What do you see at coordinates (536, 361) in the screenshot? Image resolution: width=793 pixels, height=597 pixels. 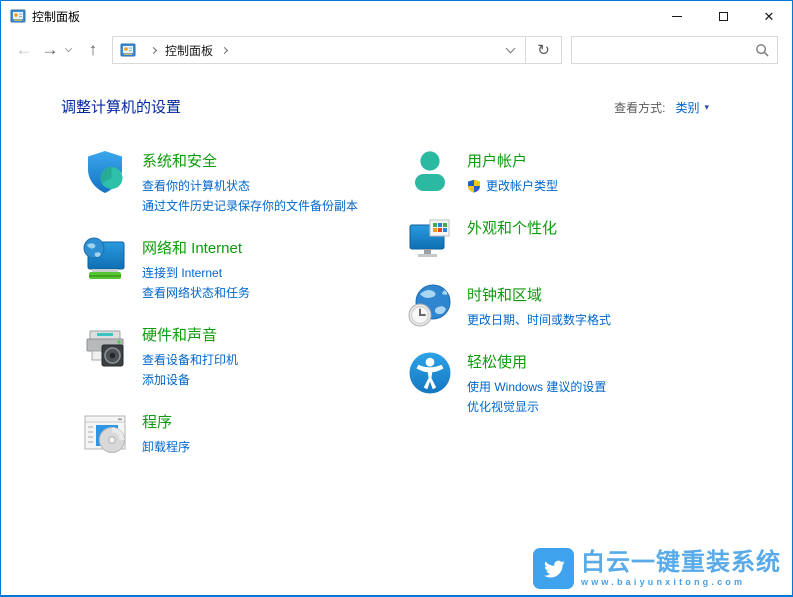 I see `category-title: 轻松使用` at bounding box center [536, 361].